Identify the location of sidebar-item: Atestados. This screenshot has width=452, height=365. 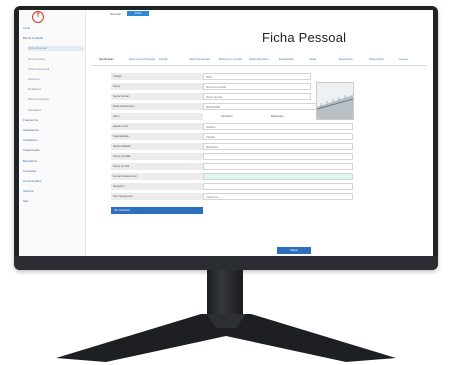
(34, 110).